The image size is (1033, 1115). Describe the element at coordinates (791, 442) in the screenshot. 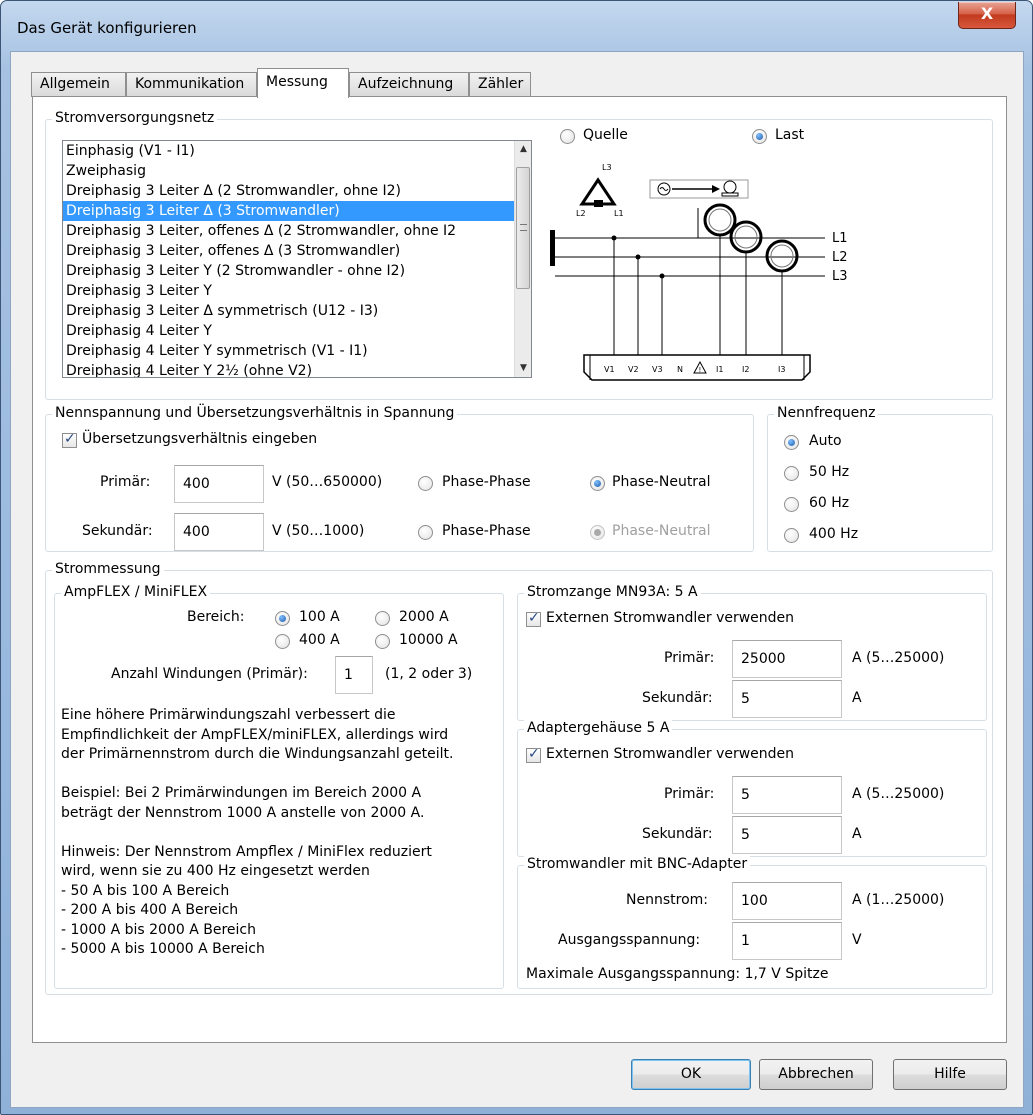

I see `freq-auto-radio` at that location.